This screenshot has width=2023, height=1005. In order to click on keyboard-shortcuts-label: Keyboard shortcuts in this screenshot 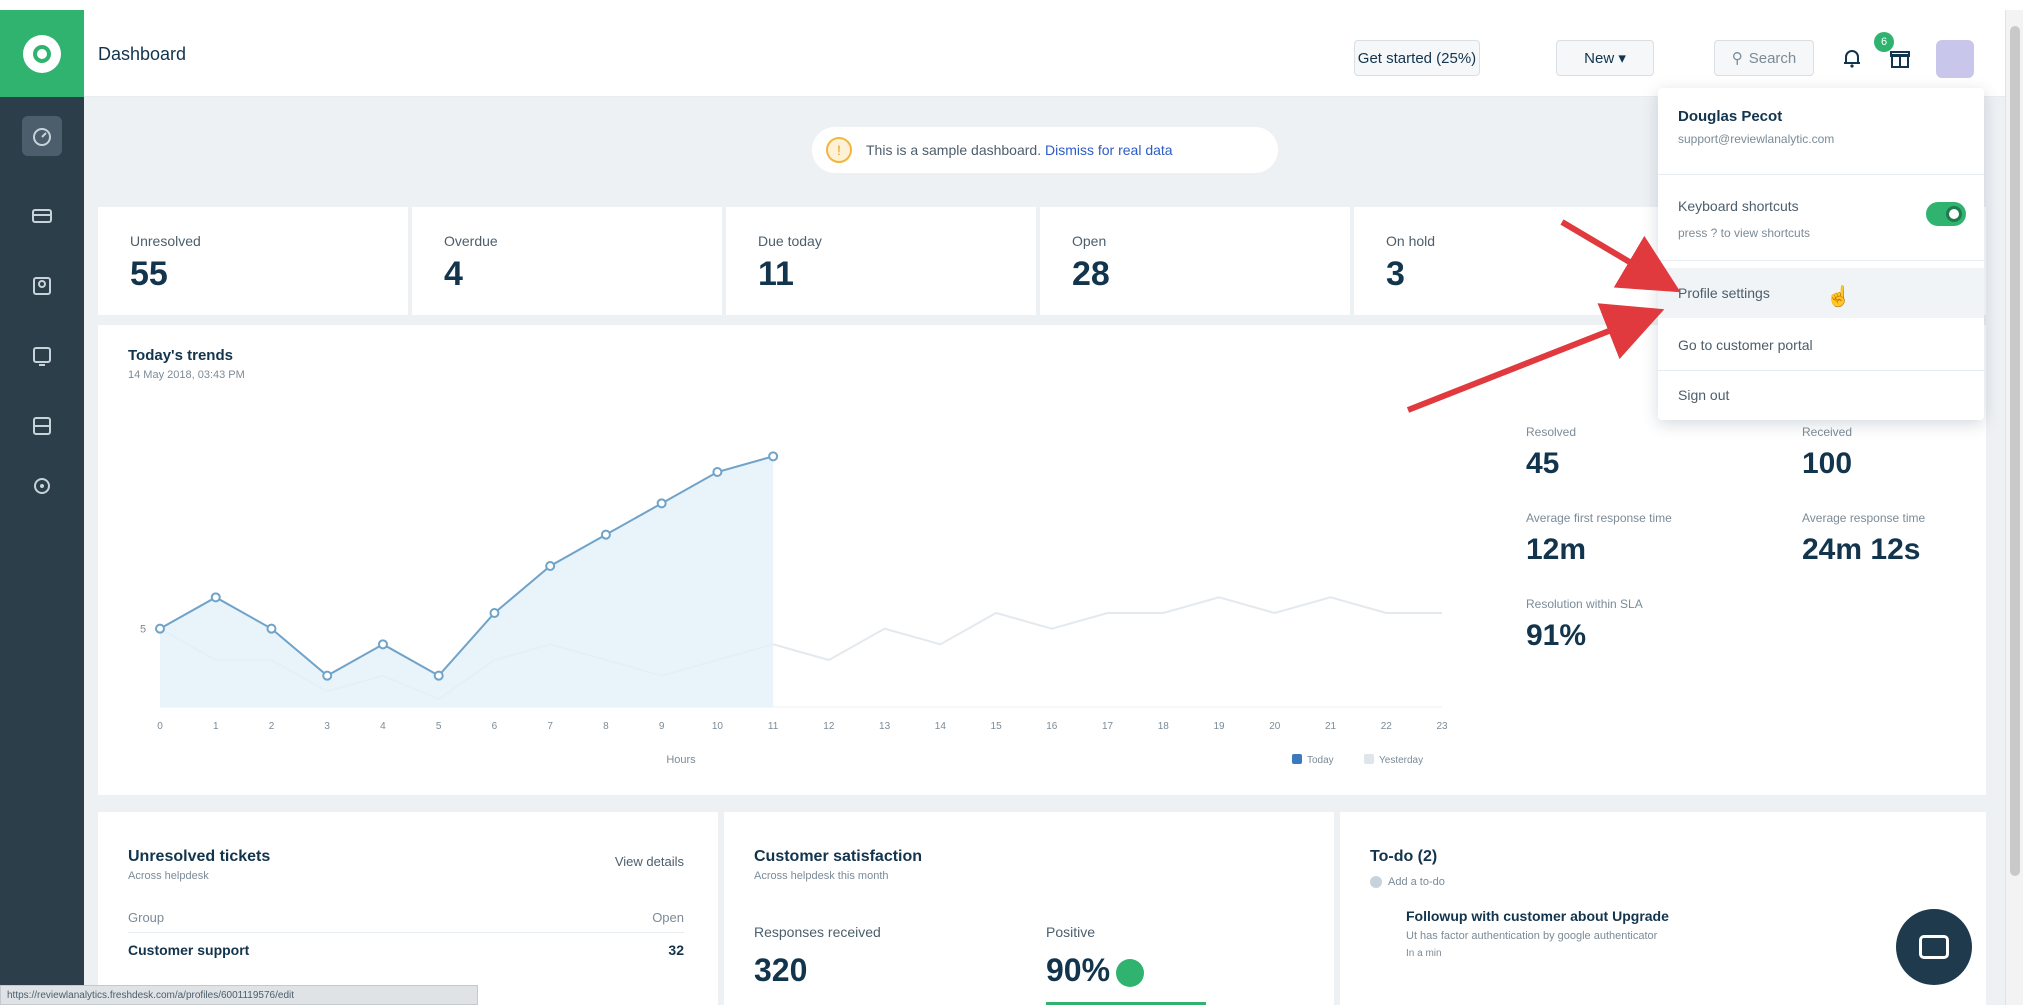, I will do `click(1738, 206)`.